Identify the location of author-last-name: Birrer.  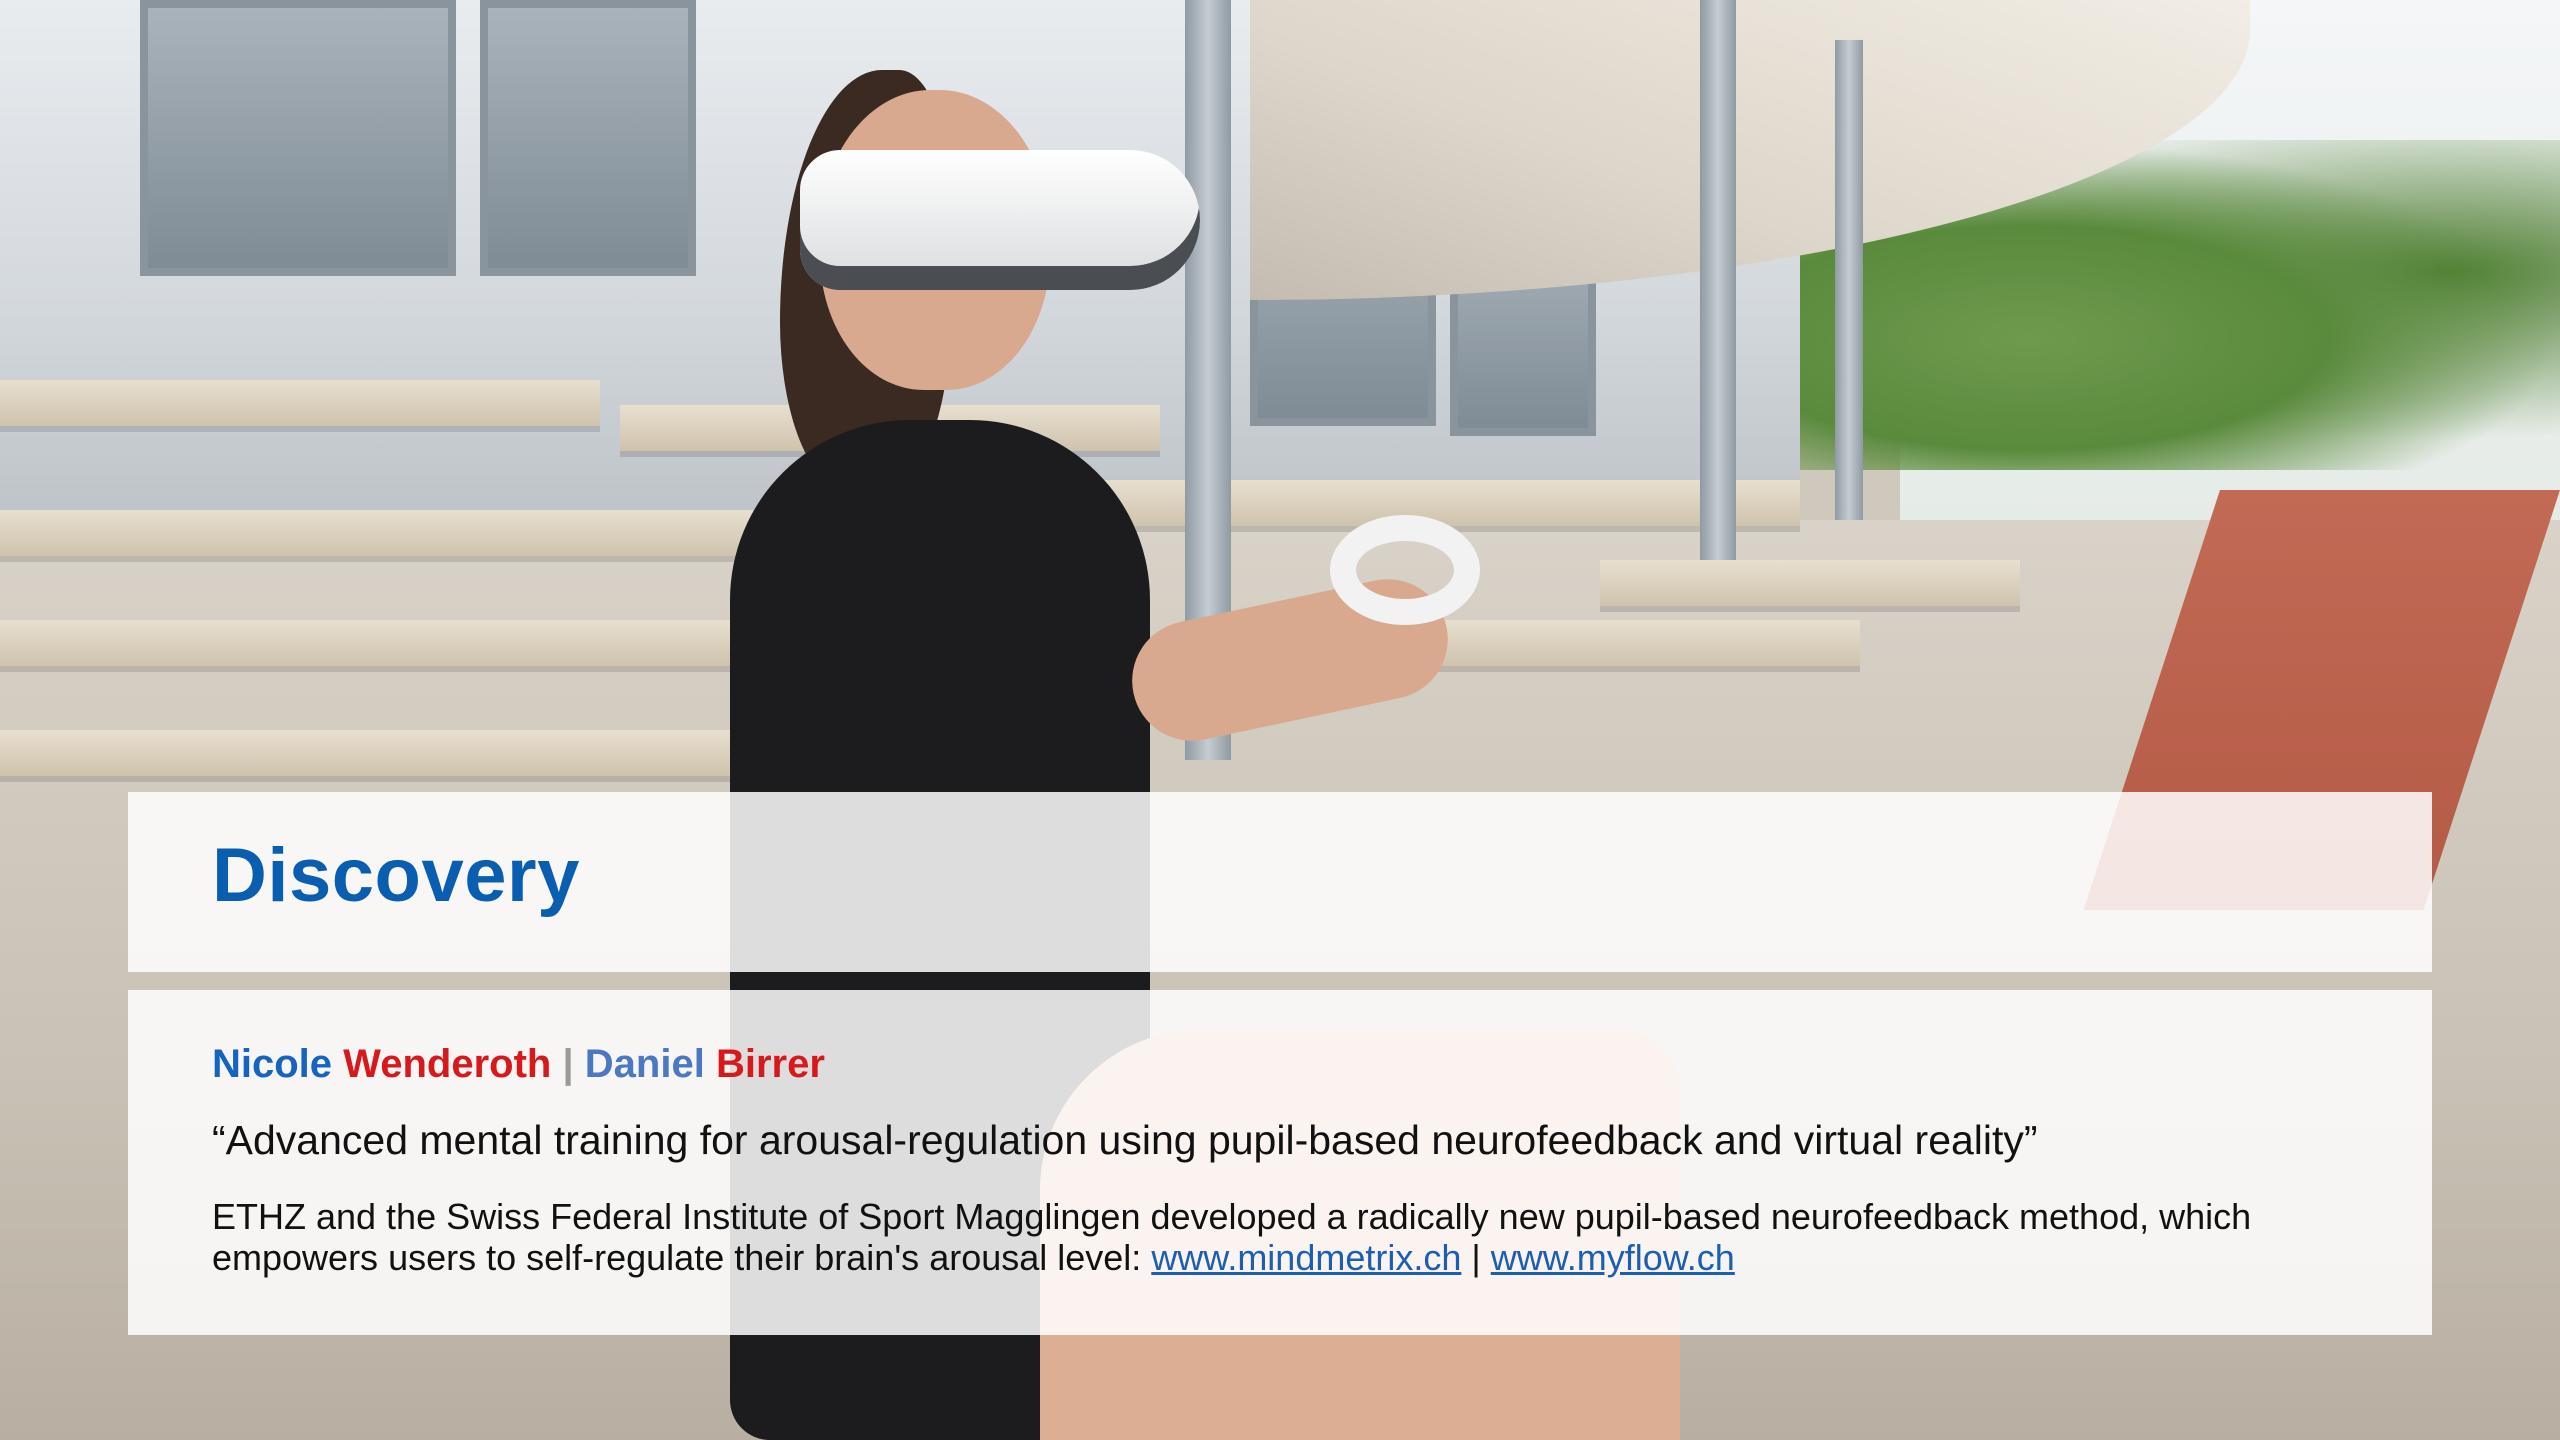
(770, 1064).